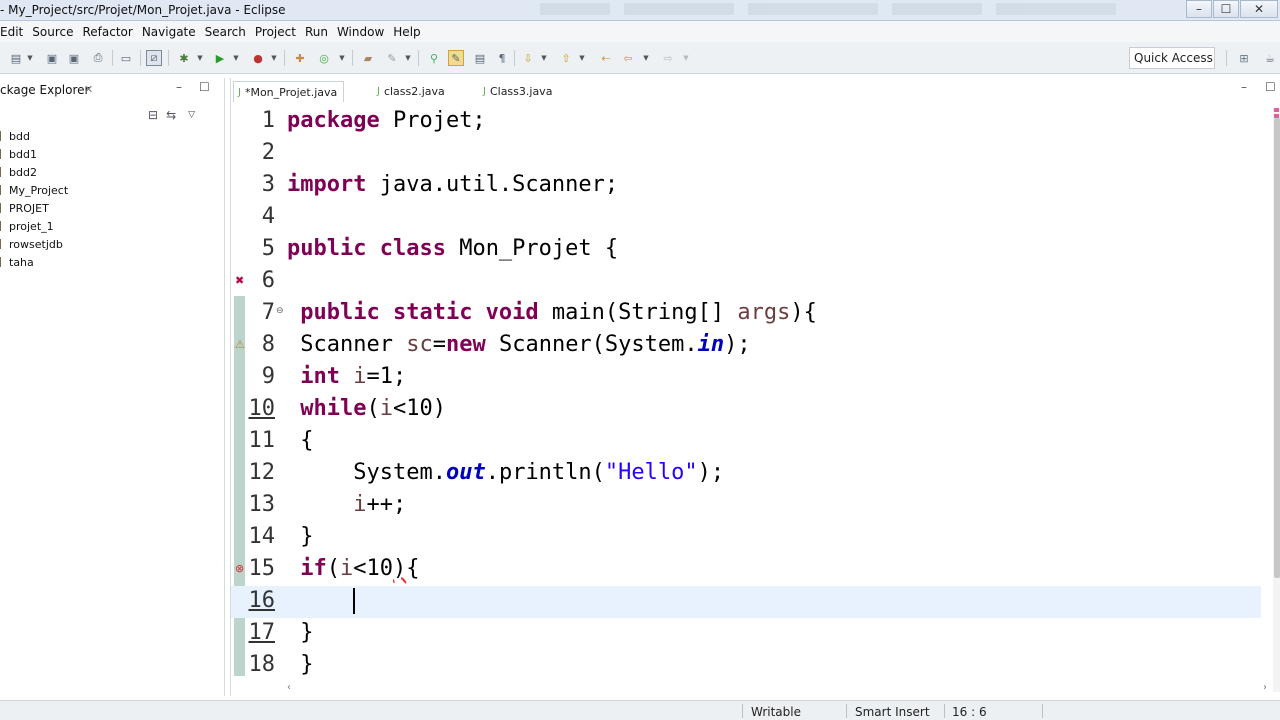  I want to click on external-tools-dropdown-icon: ▼, so click(274, 58).